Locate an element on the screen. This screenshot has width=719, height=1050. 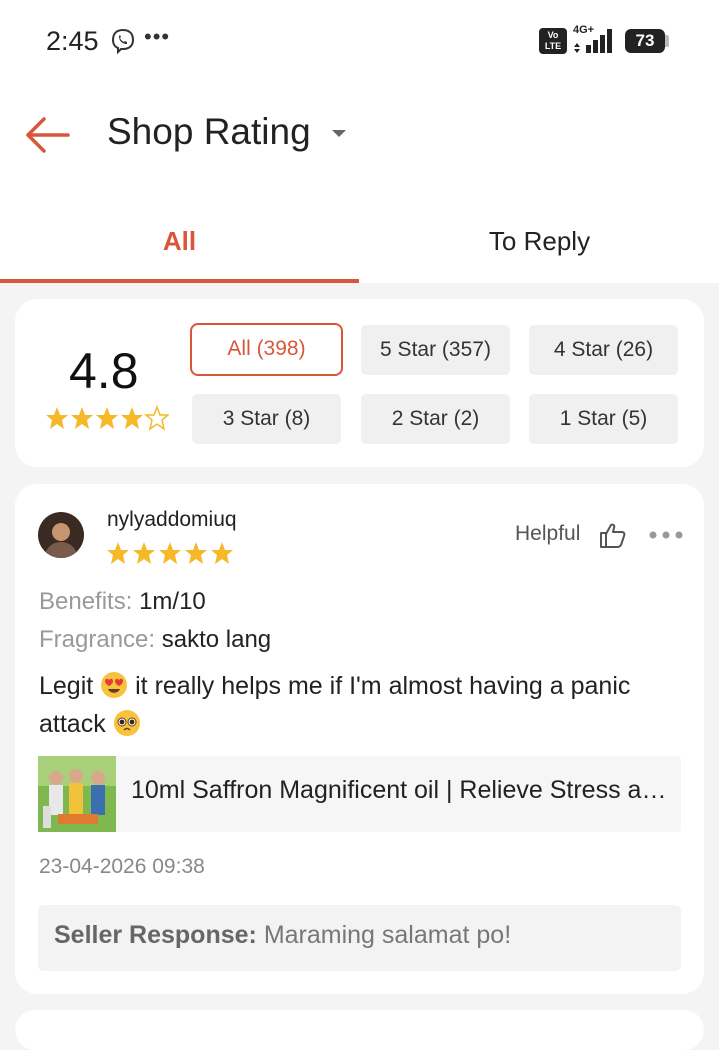
volte-icon: Vo LTE is located at coordinates (553, 41).